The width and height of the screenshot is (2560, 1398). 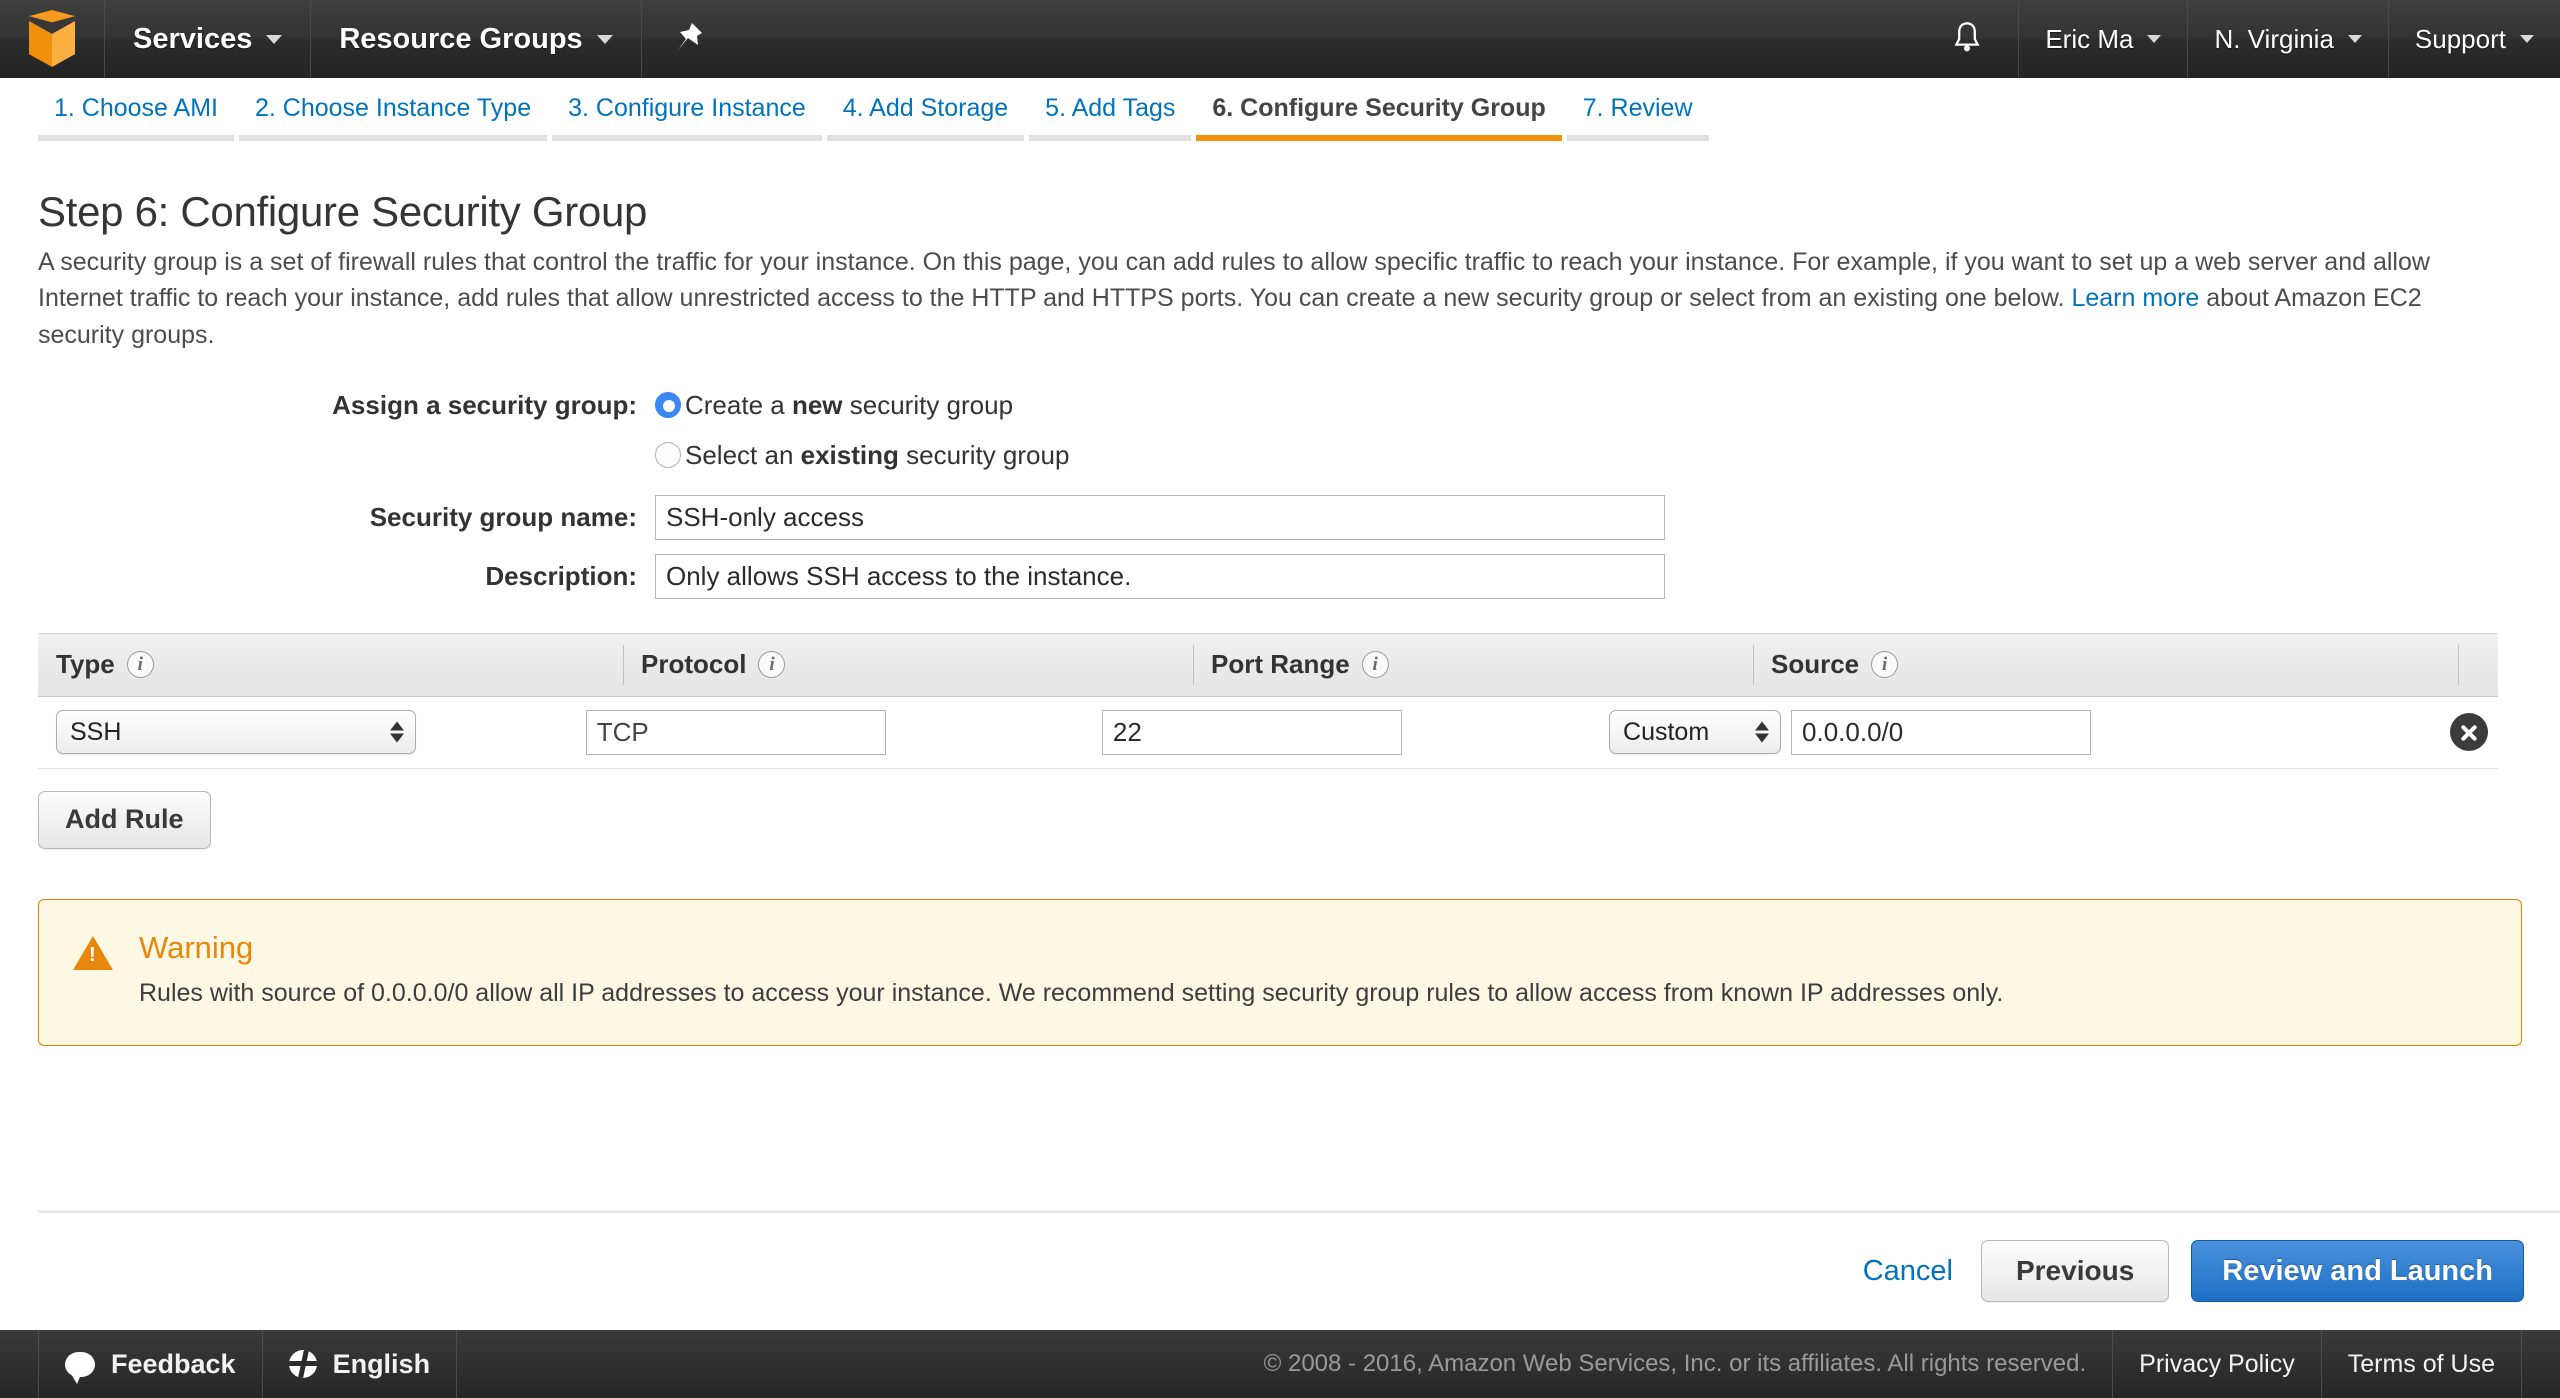 I want to click on radio-create-new-emphasis: new, so click(x=817, y=404).